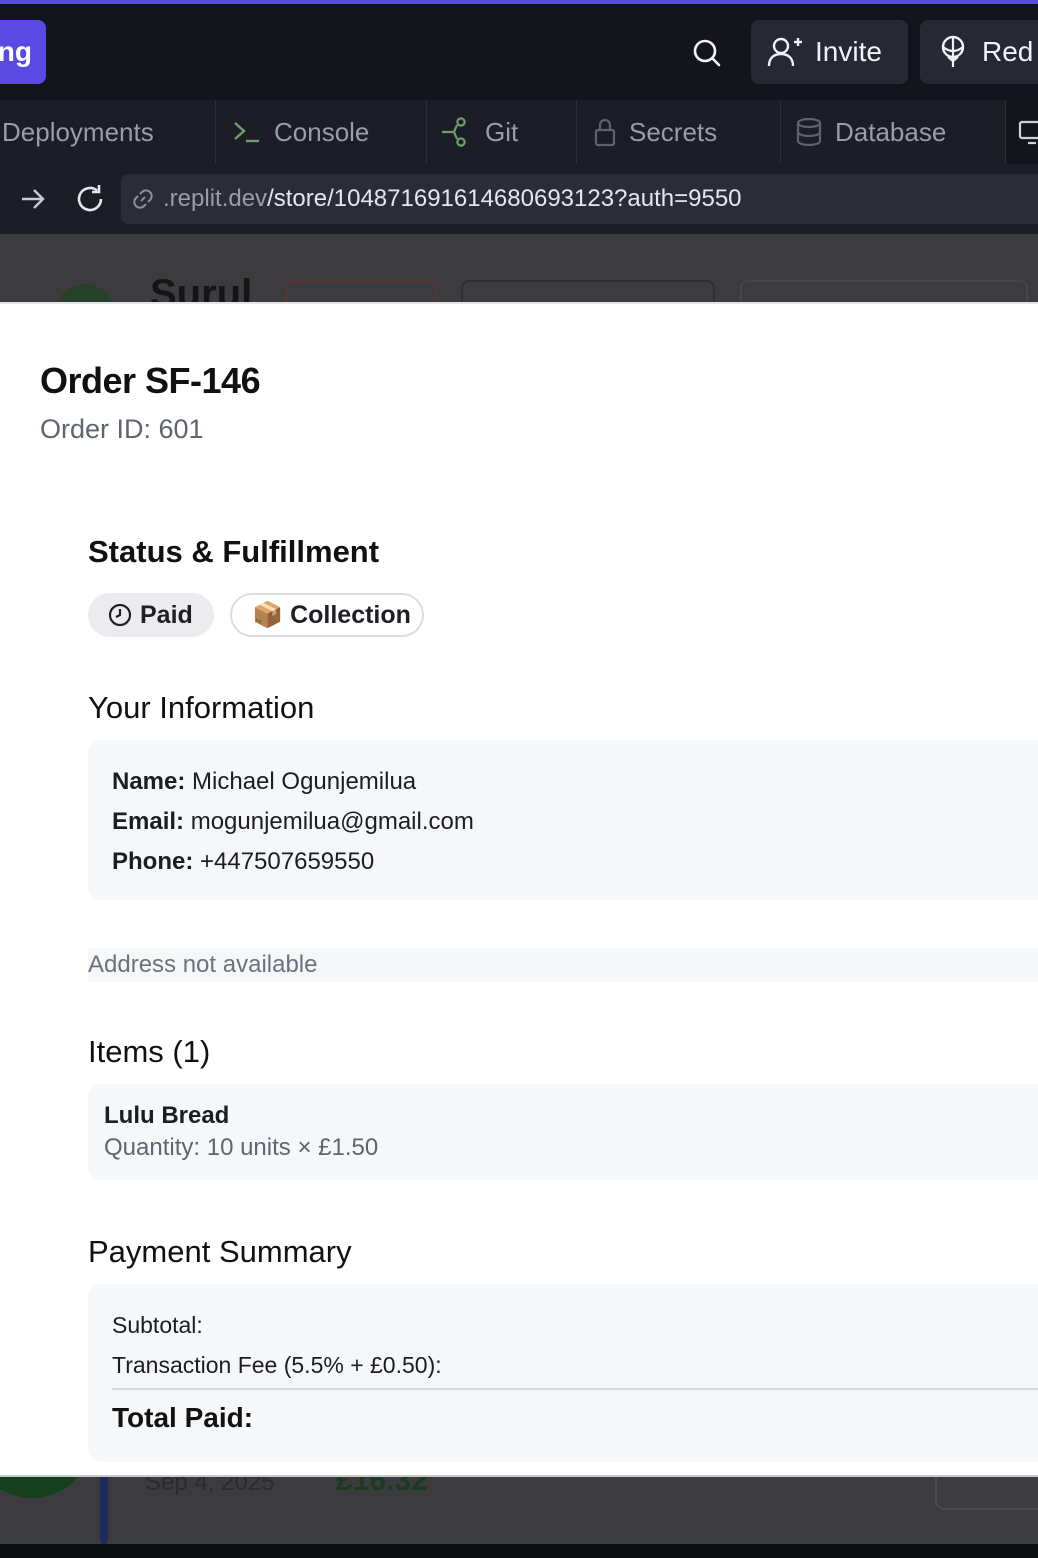 The height and width of the screenshot is (1558, 1038). Describe the element at coordinates (563, 1132) in the screenshot. I see `list-item: Lulu Bread Quantity: 10 units × £1.50` at that location.